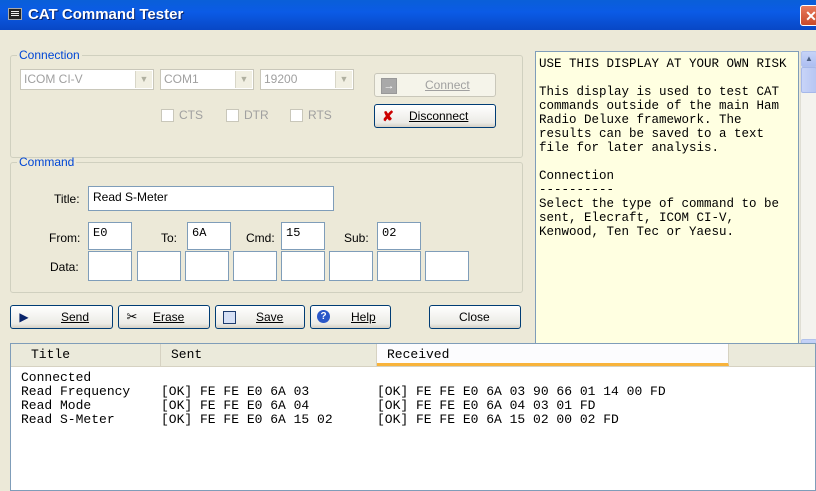 The height and width of the screenshot is (491, 816). I want to click on log-cell-received: [OK] FE FE E0 6A 15 02 00 02 FD, so click(498, 419).